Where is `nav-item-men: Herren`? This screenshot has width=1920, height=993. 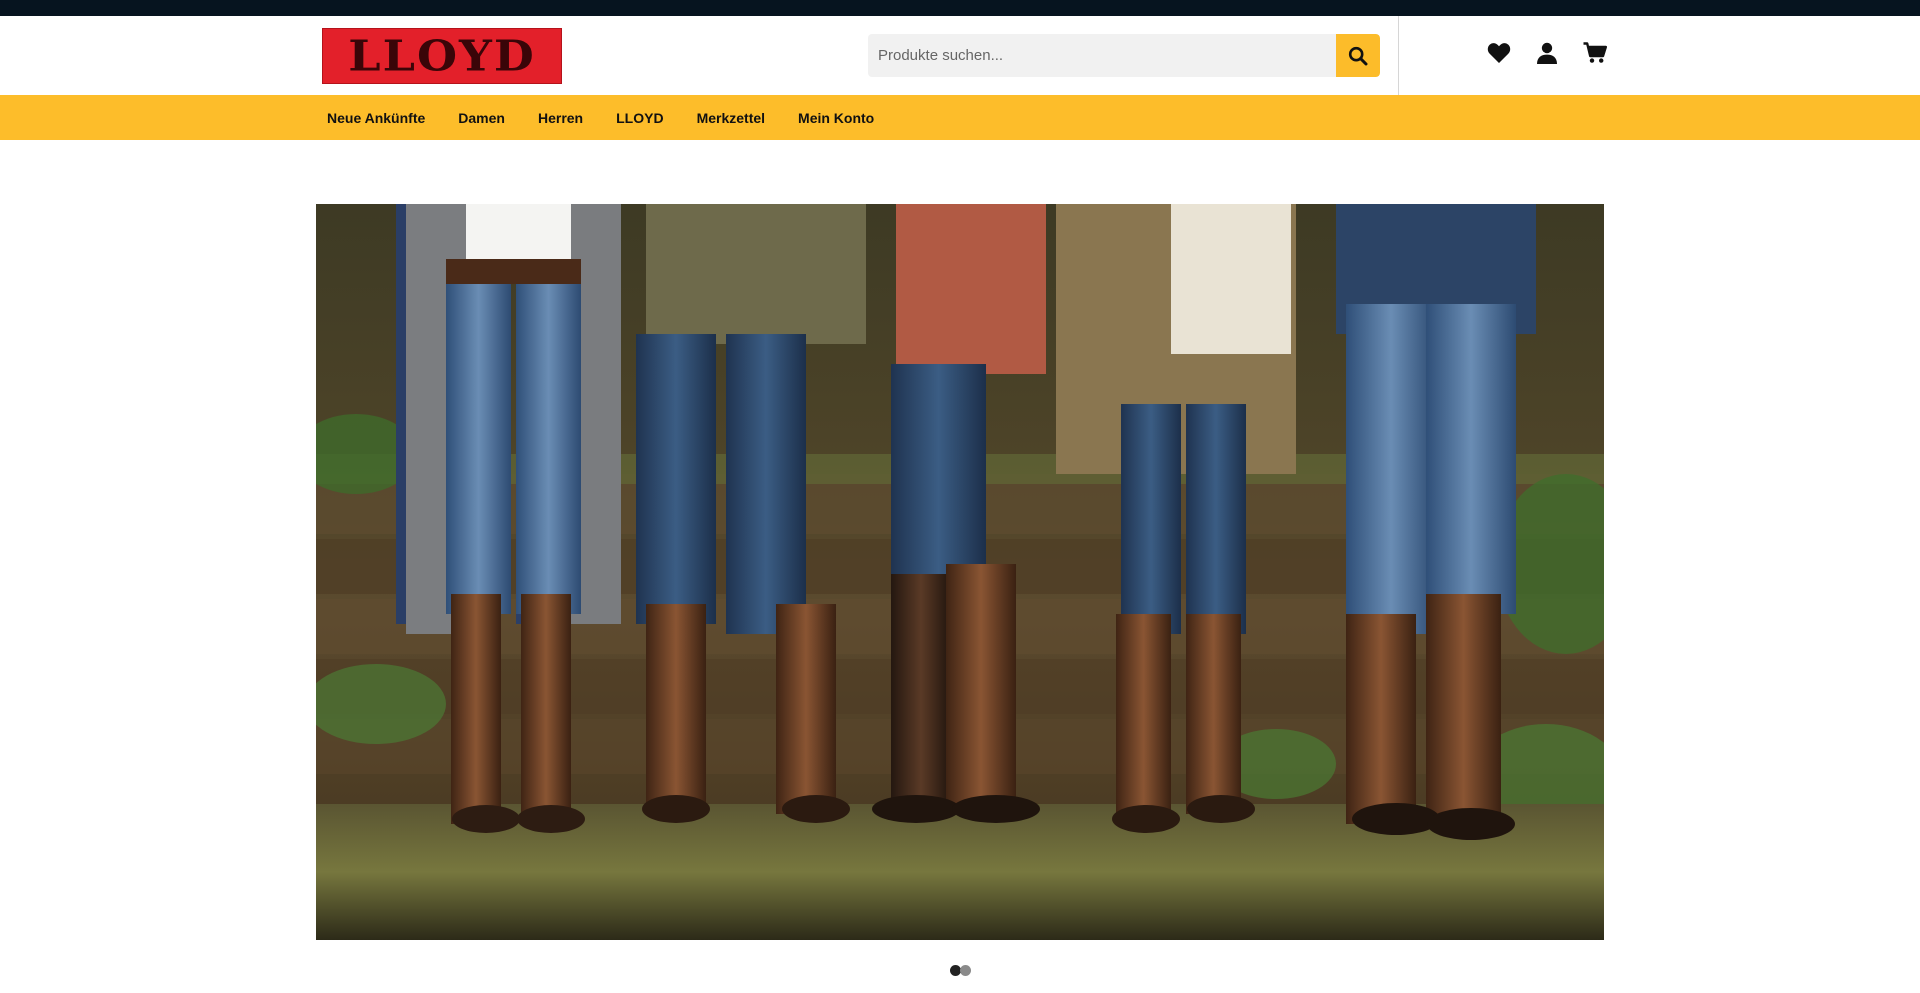
nav-item-men: Herren is located at coordinates (560, 118).